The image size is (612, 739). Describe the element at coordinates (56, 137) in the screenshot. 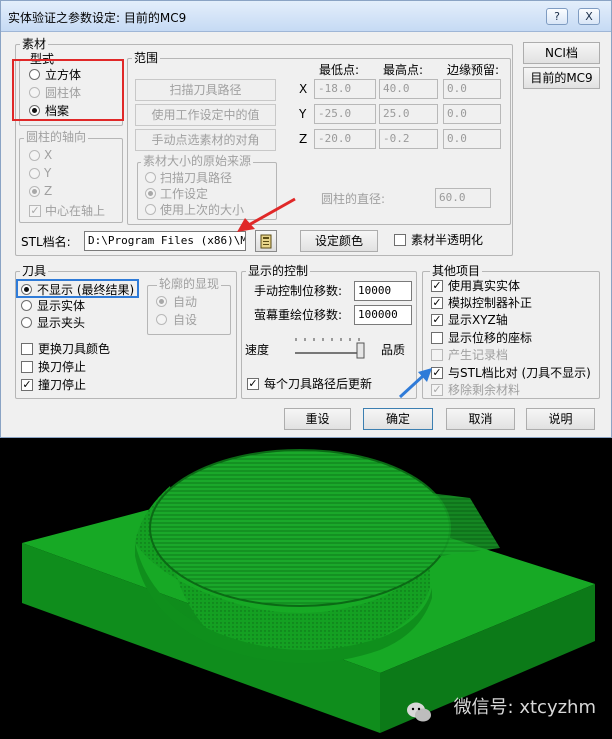

I see `cylinder-axis-label: 圆柱的轴向` at that location.